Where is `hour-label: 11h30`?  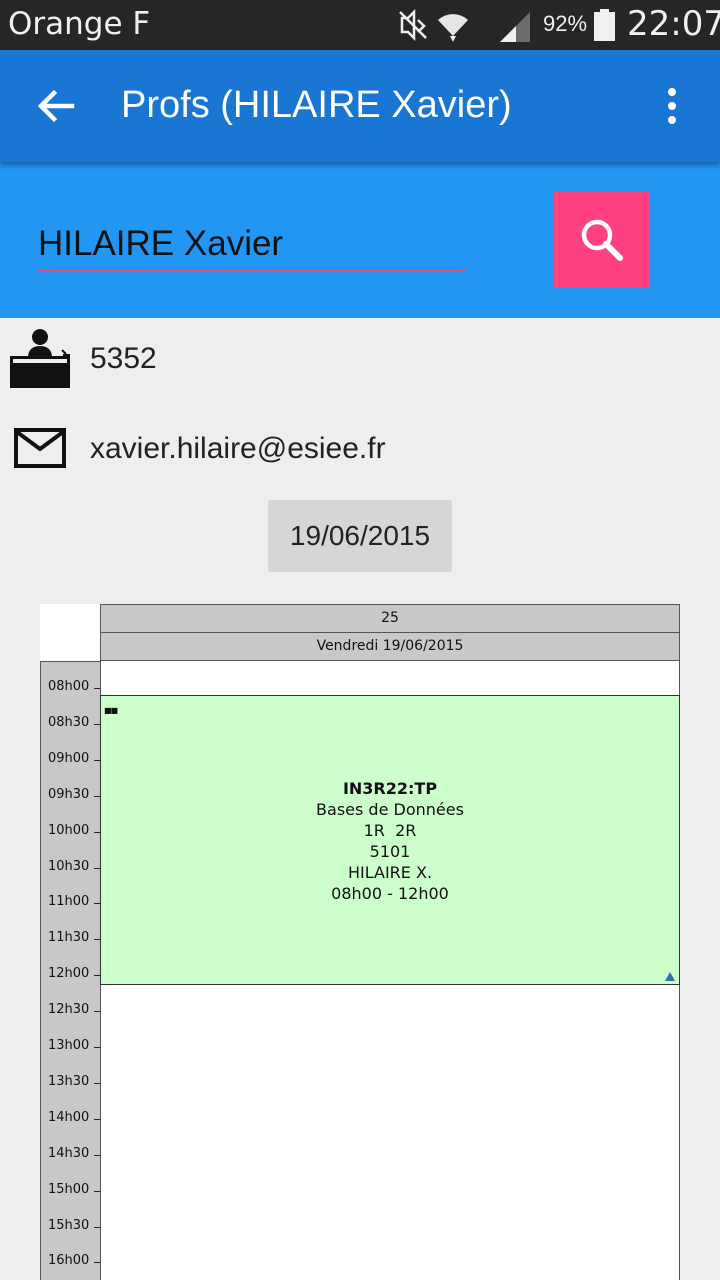
hour-label: 11h30 is located at coordinates (69, 938).